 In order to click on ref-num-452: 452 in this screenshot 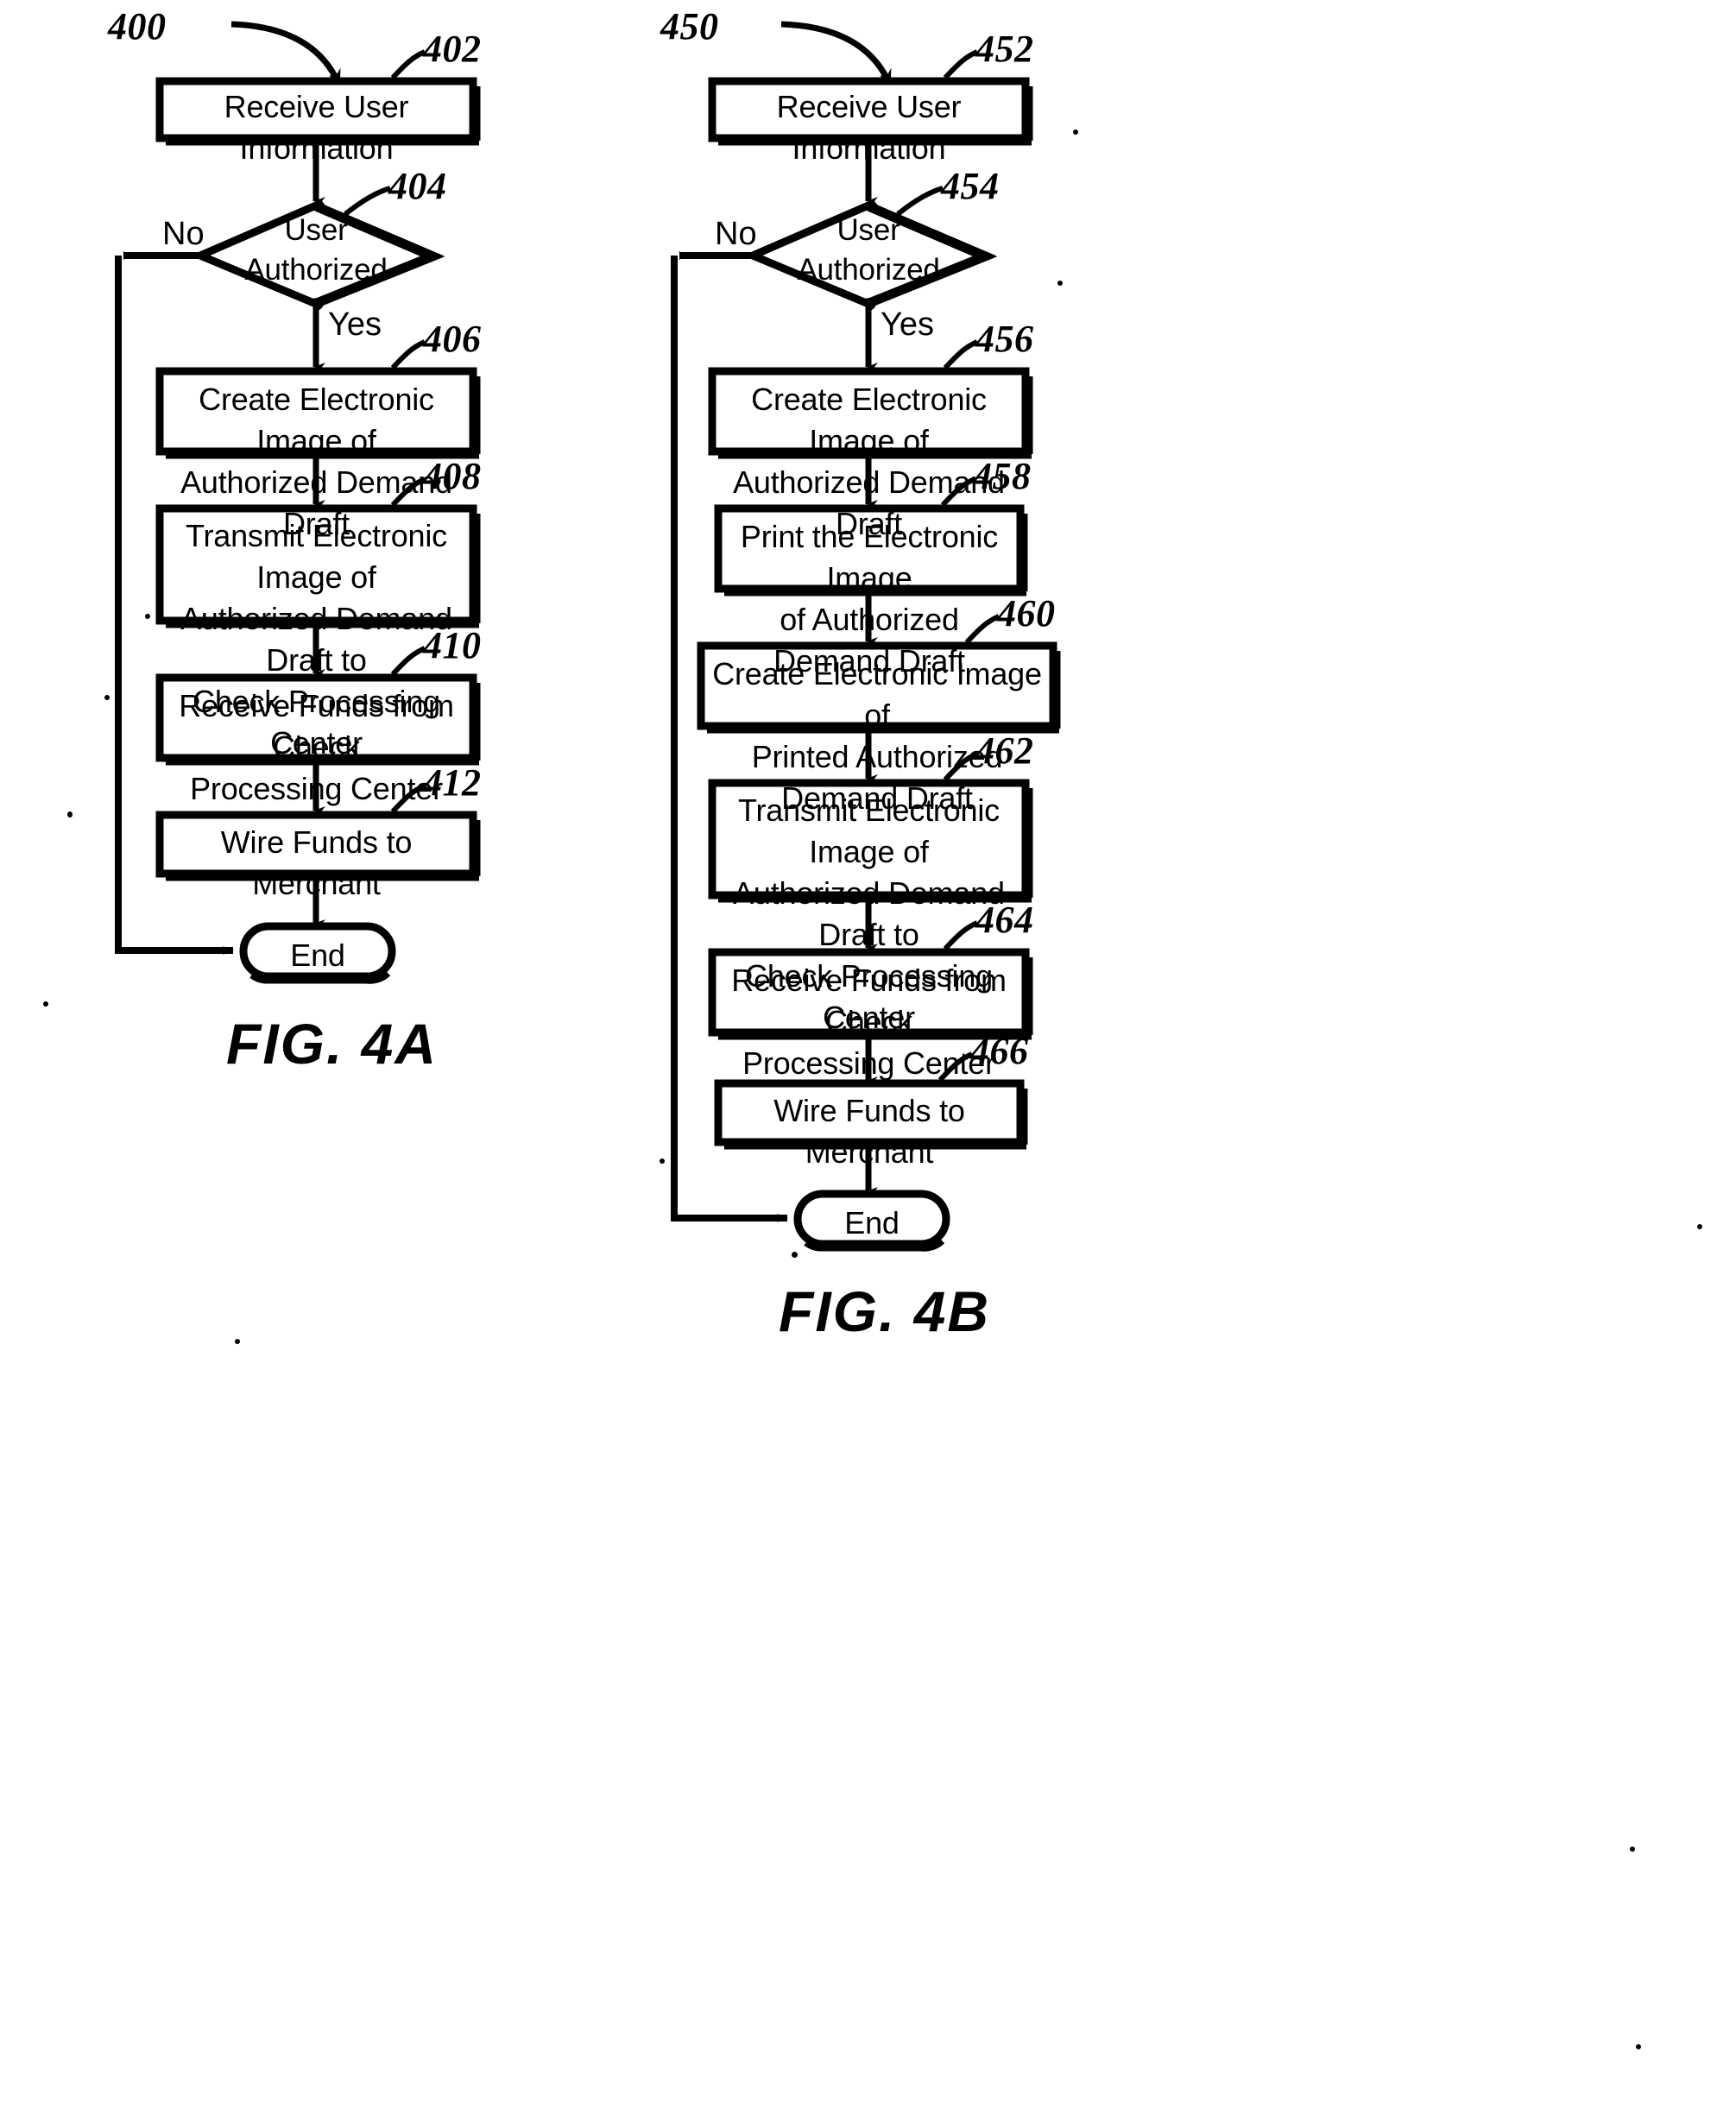, I will do `click(1004, 49)`.